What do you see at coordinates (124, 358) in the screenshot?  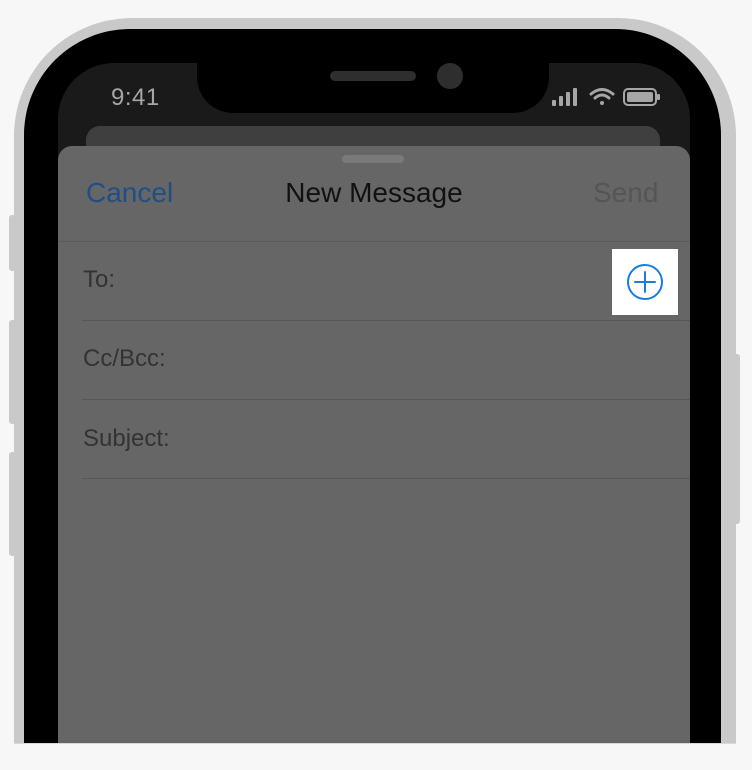 I see `cc-bcc-field-label: Cc/Bcc:` at bounding box center [124, 358].